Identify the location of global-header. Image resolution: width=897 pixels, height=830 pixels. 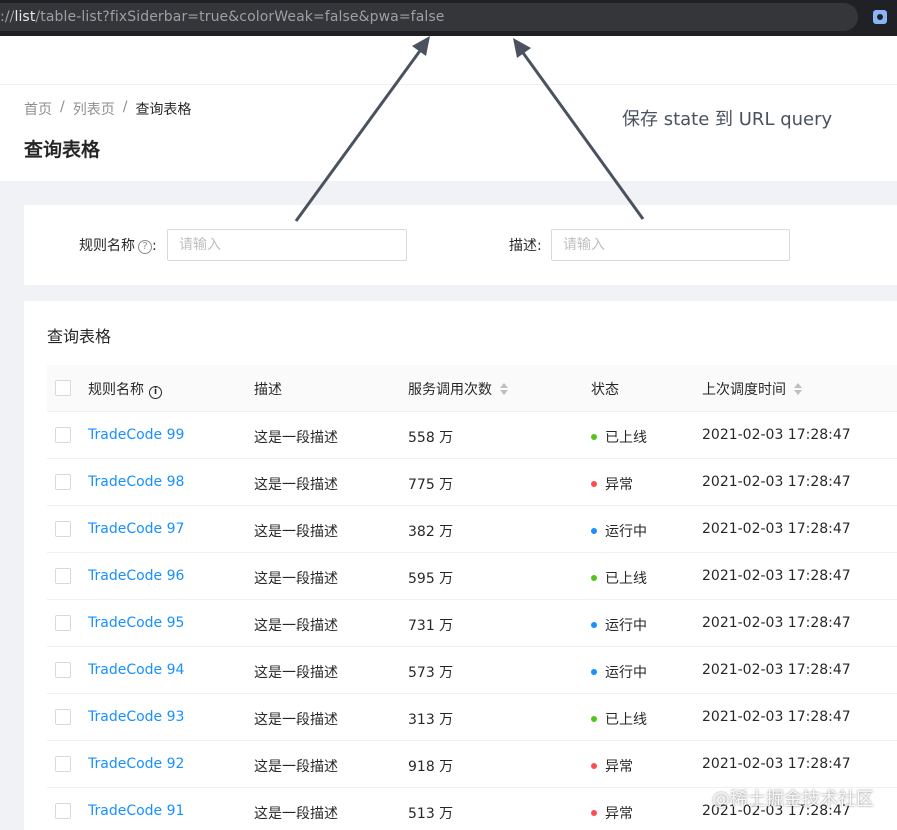
(448, 60).